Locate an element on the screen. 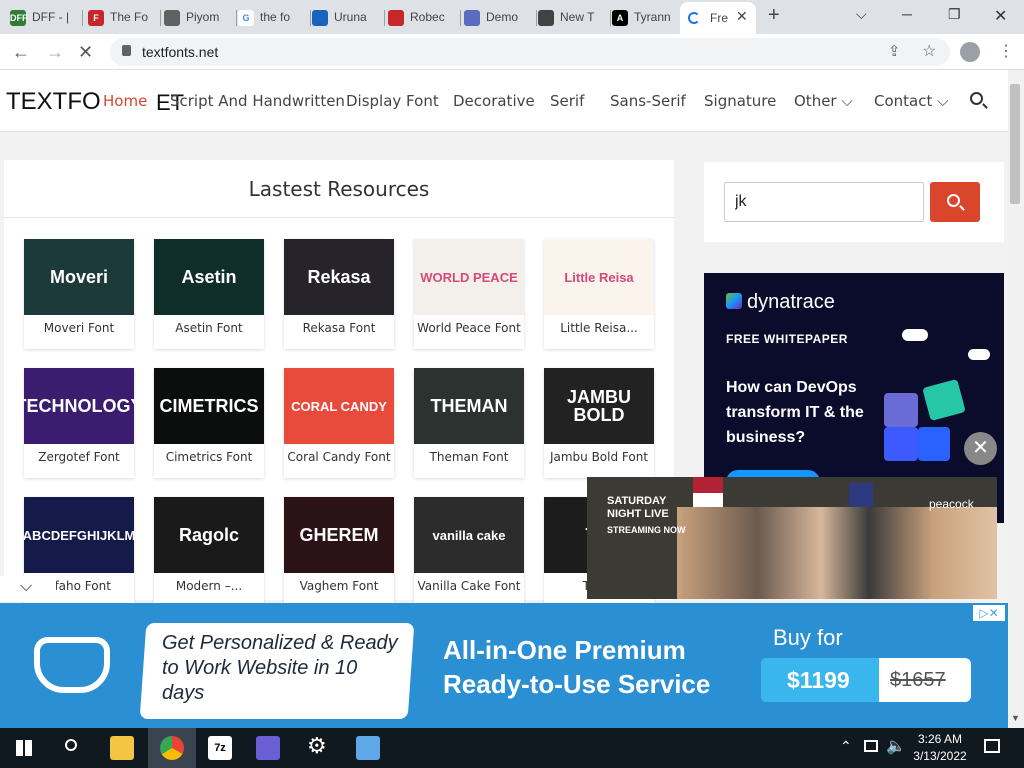  nav-item: Other ⌵ is located at coordinates (823, 101).